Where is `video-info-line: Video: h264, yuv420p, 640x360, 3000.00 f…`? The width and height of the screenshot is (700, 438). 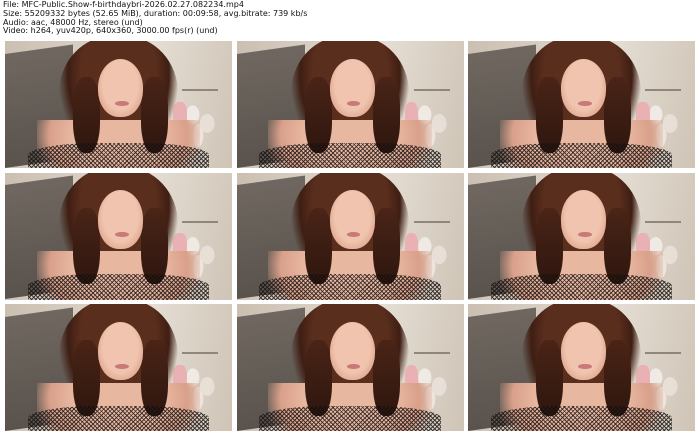
video-info-line: Video: h264, yuv420p, 640x360, 3000.00 f… is located at coordinates (110, 31).